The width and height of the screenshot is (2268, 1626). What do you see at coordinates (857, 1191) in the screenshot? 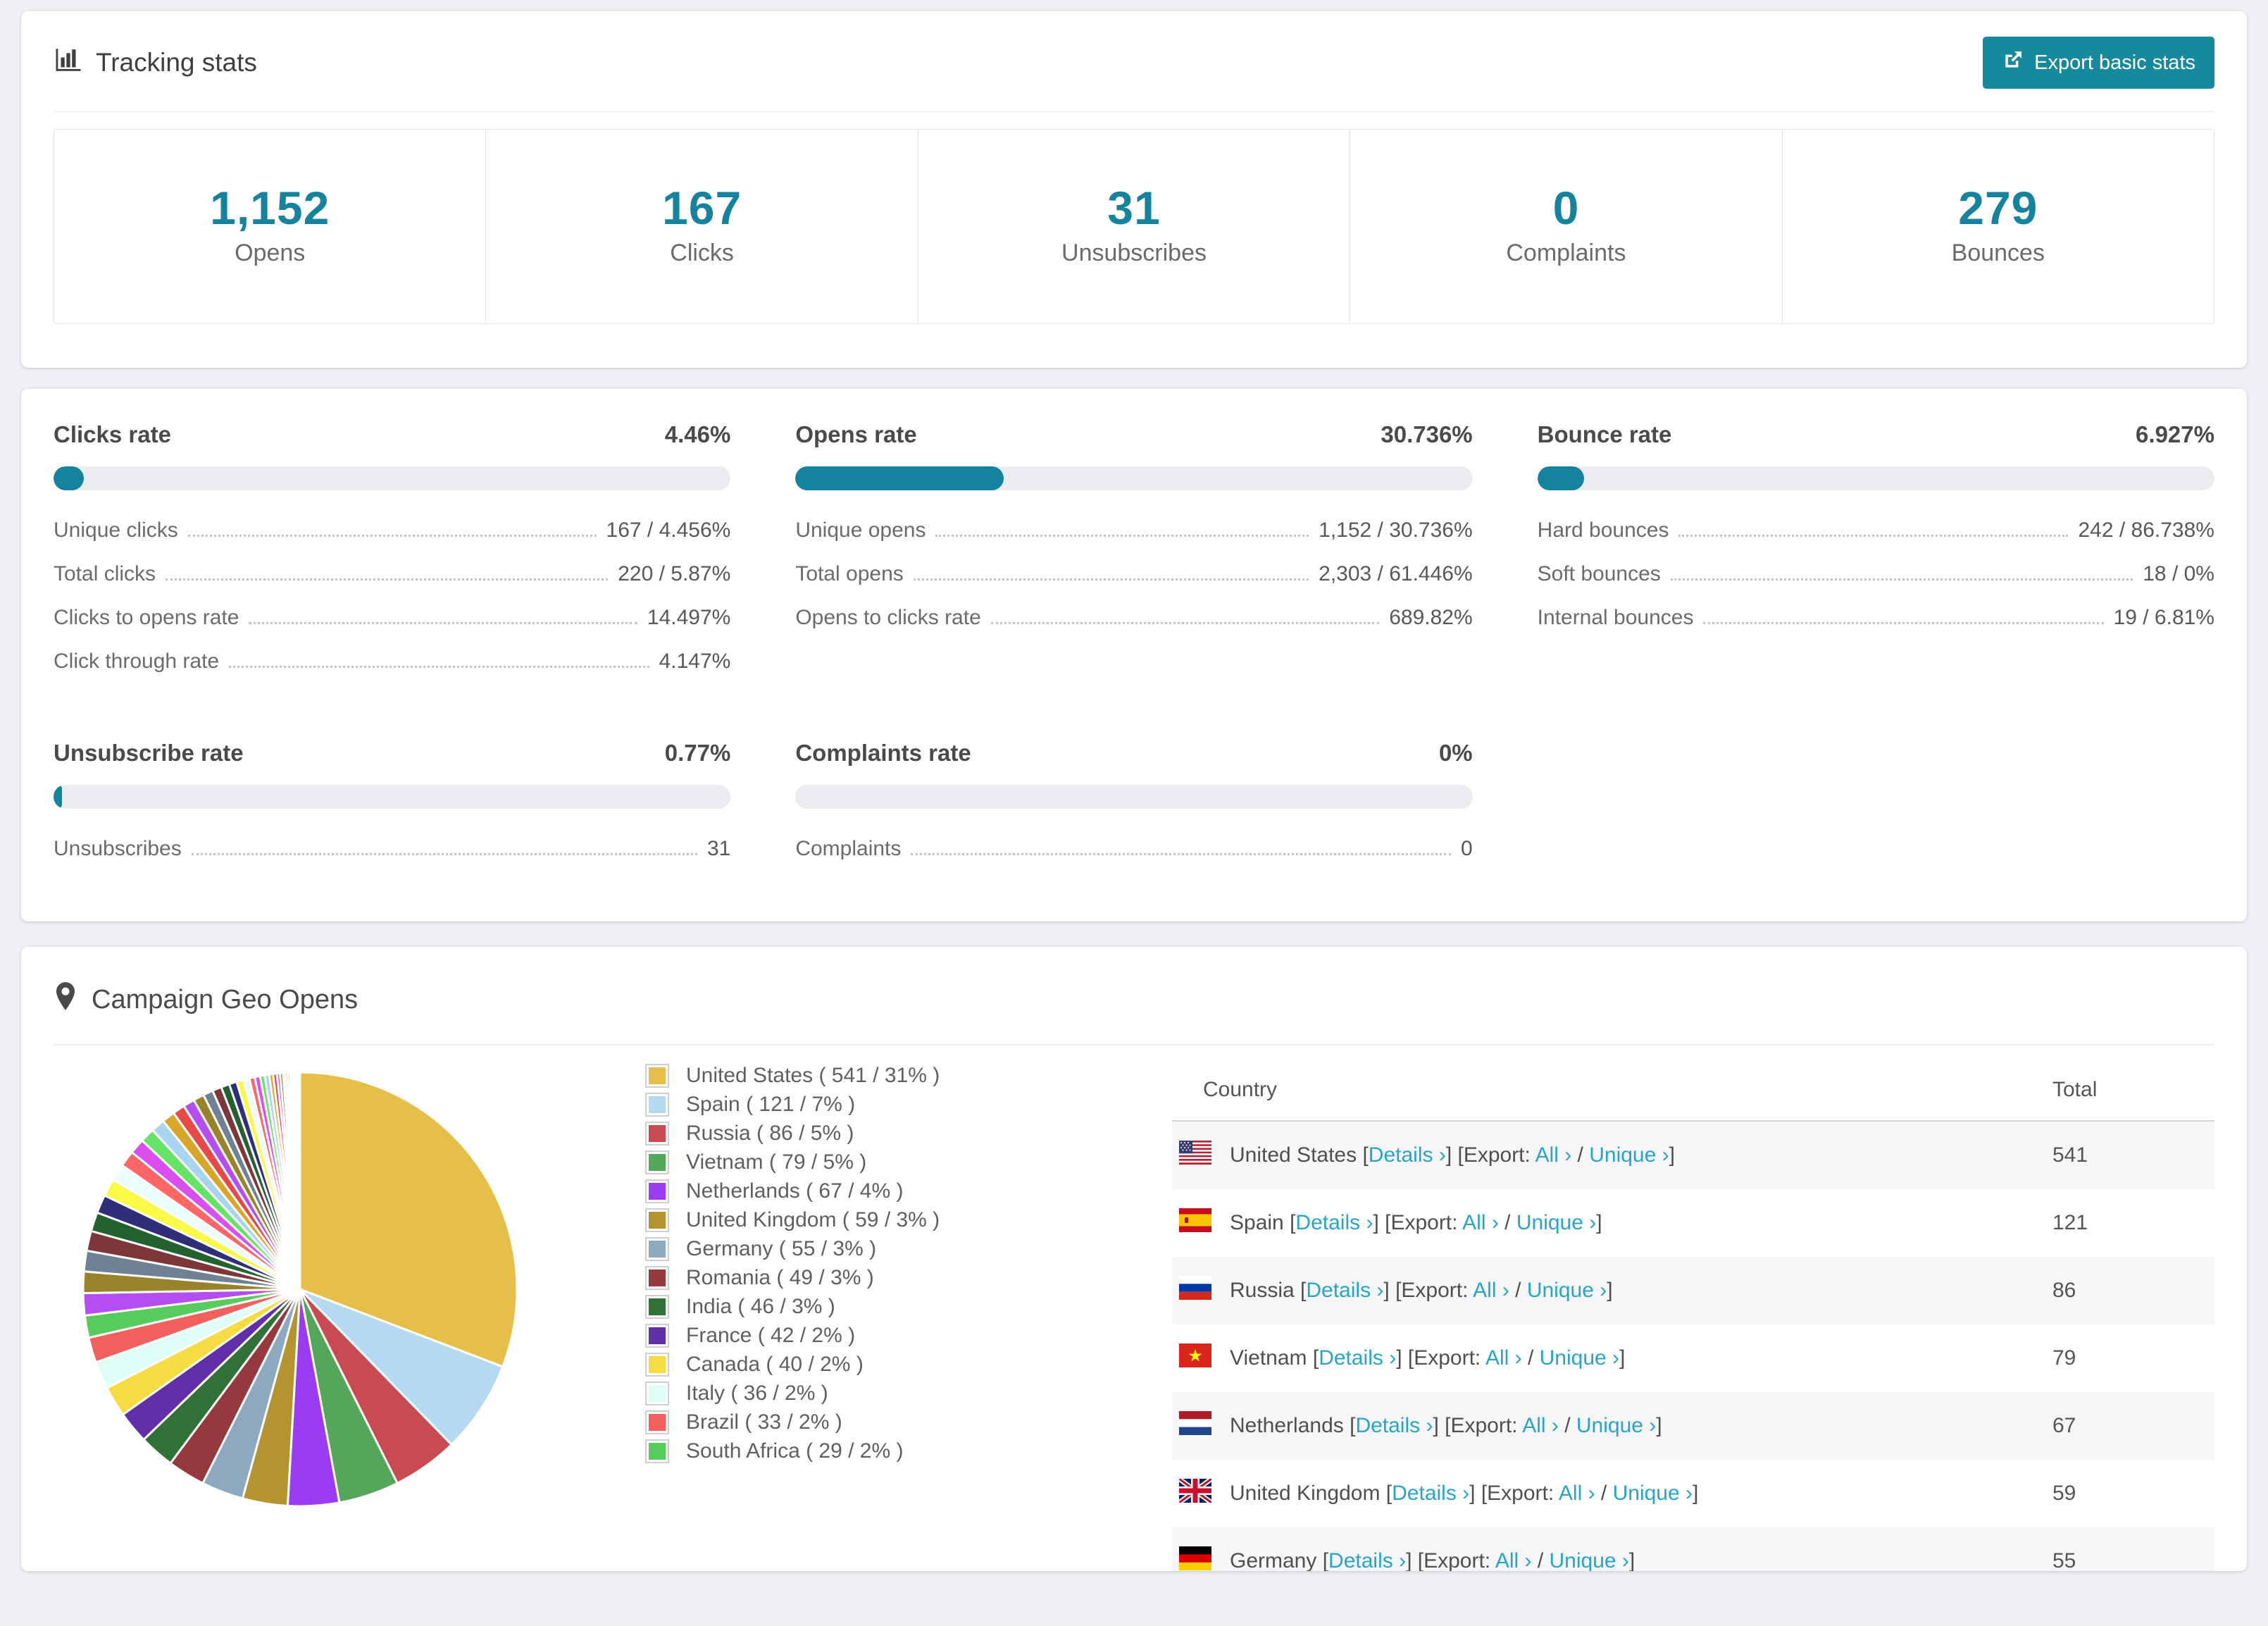
I see `legend-item-netherlands: Netherlands ( 67 / 4% )` at bounding box center [857, 1191].